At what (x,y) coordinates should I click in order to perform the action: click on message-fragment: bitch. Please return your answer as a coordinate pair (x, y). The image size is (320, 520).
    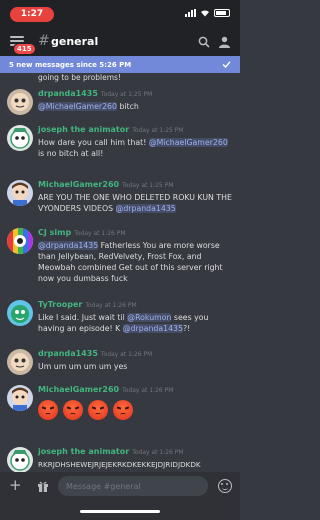
    Looking at the image, I should click on (127, 106).